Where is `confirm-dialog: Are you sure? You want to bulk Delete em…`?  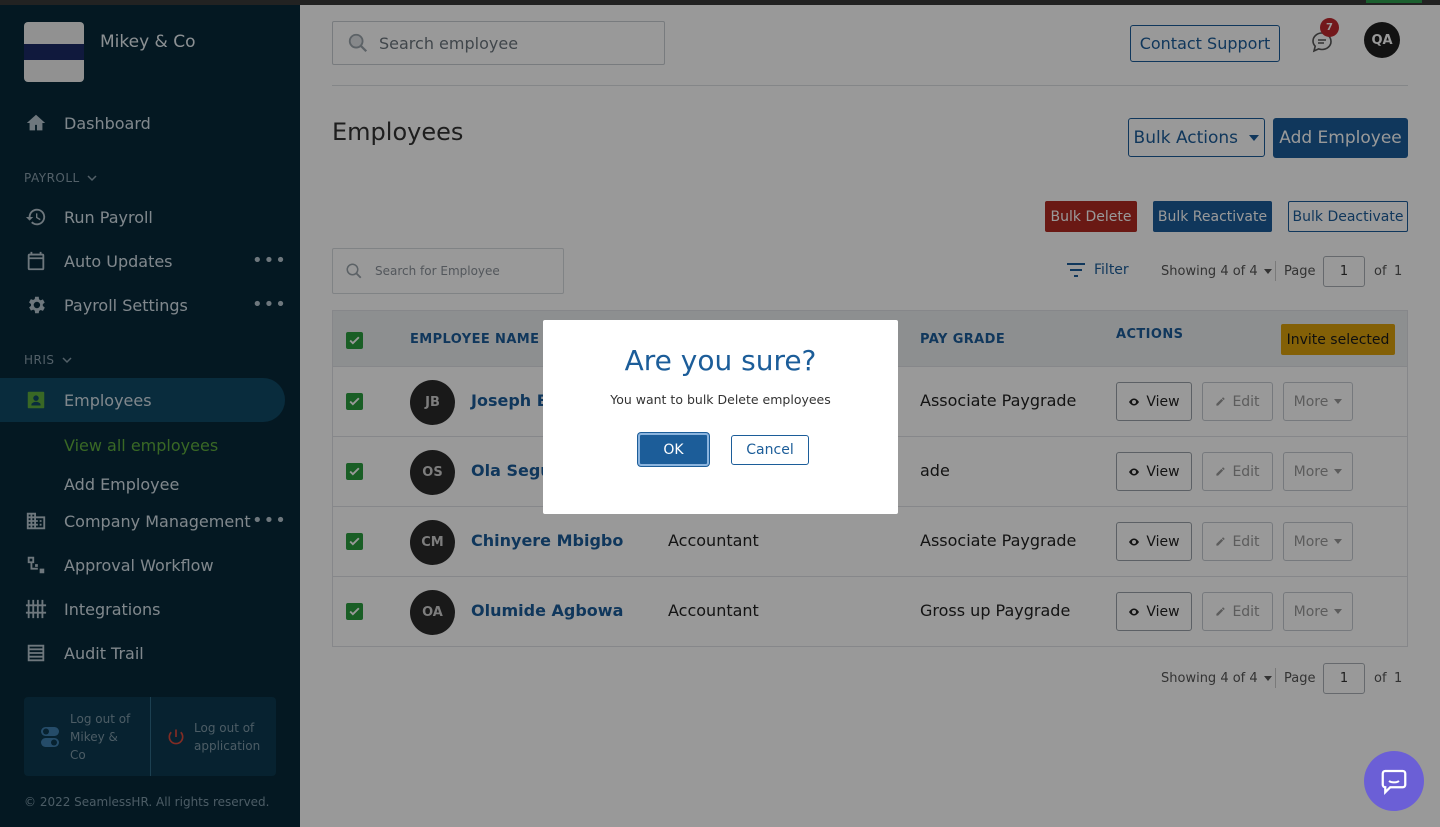 confirm-dialog: Are you sure? You want to bulk Delete em… is located at coordinates (720, 417).